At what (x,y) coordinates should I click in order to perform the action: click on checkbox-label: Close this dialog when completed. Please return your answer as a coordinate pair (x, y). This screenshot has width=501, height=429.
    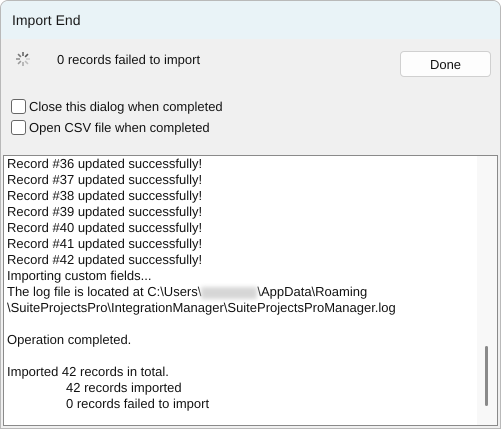
    Looking at the image, I should click on (126, 106).